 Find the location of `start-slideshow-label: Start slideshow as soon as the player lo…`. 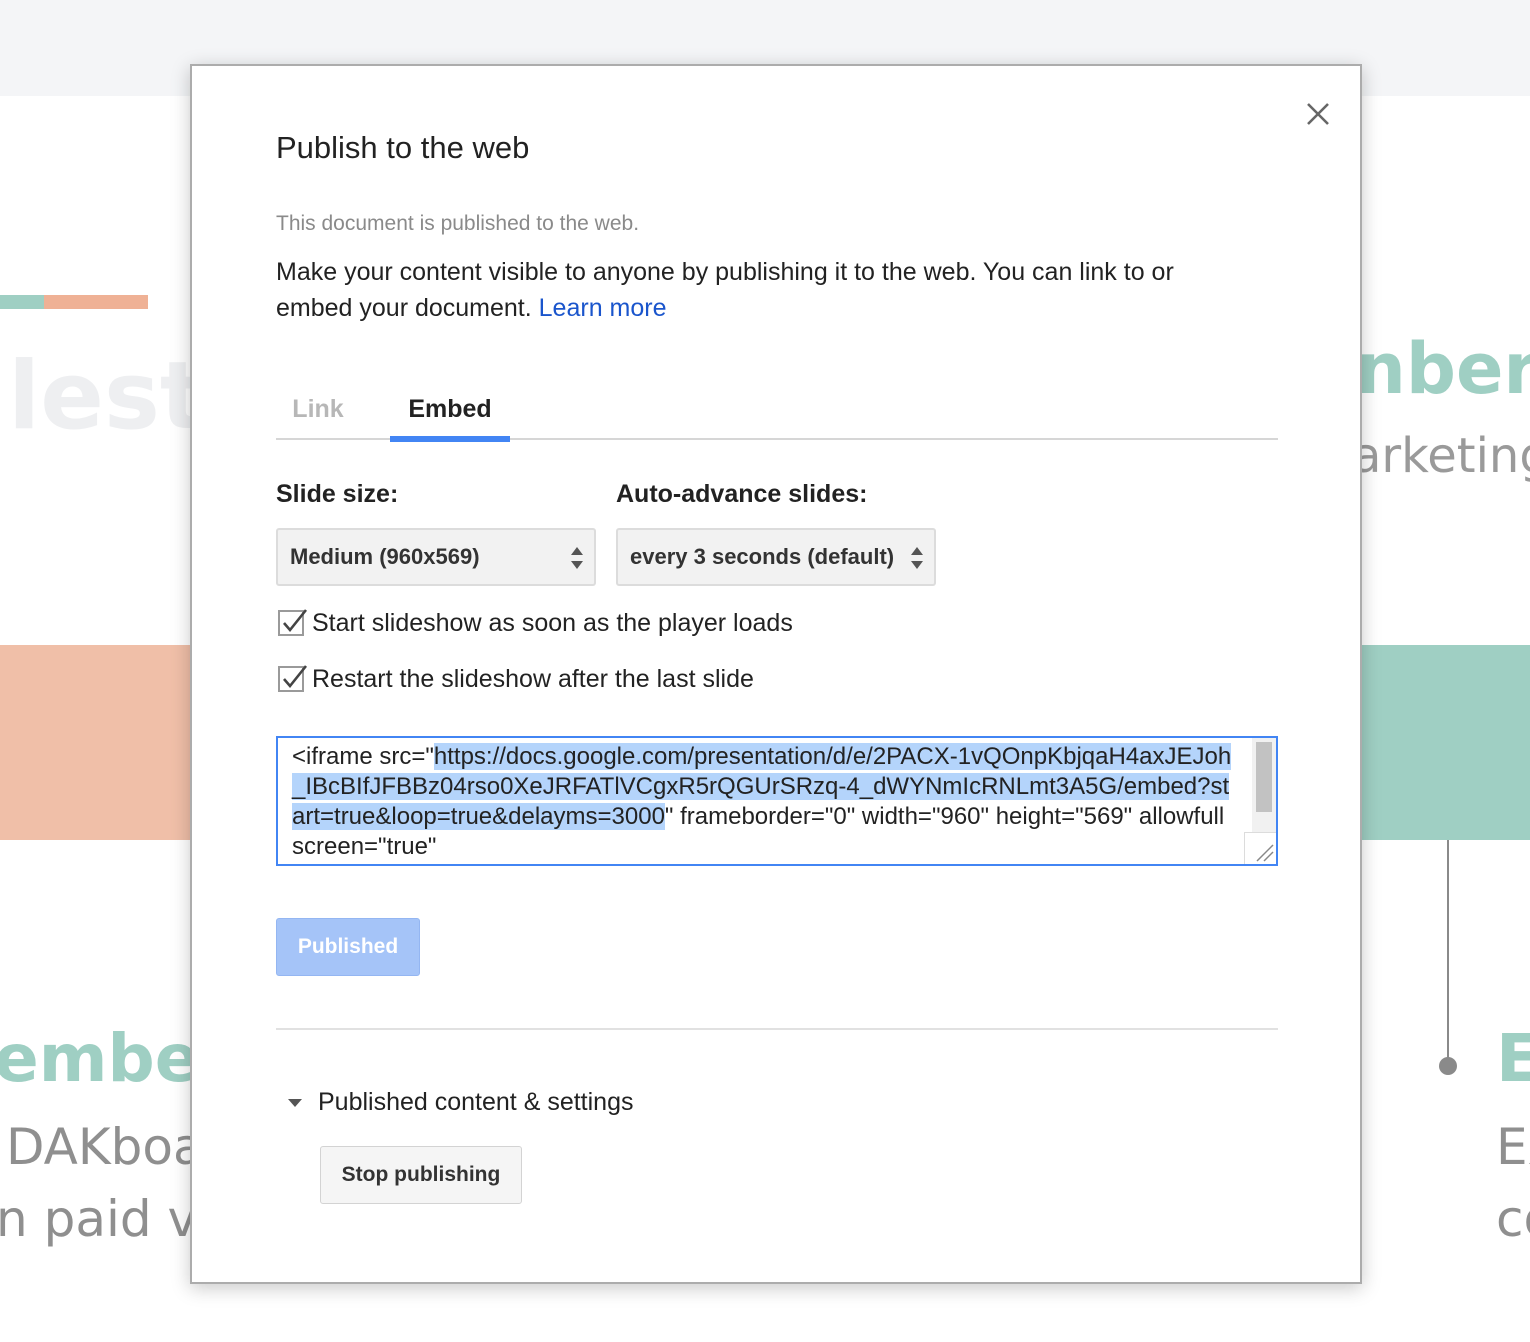

start-slideshow-label: Start slideshow as soon as the player lo… is located at coordinates (552, 623).